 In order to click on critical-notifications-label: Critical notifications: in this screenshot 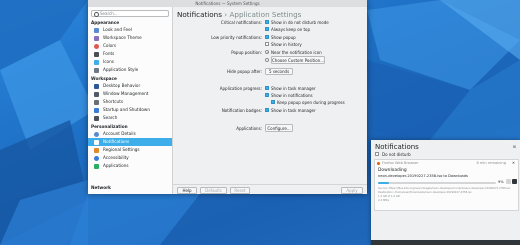, I will do `click(241, 22)`.